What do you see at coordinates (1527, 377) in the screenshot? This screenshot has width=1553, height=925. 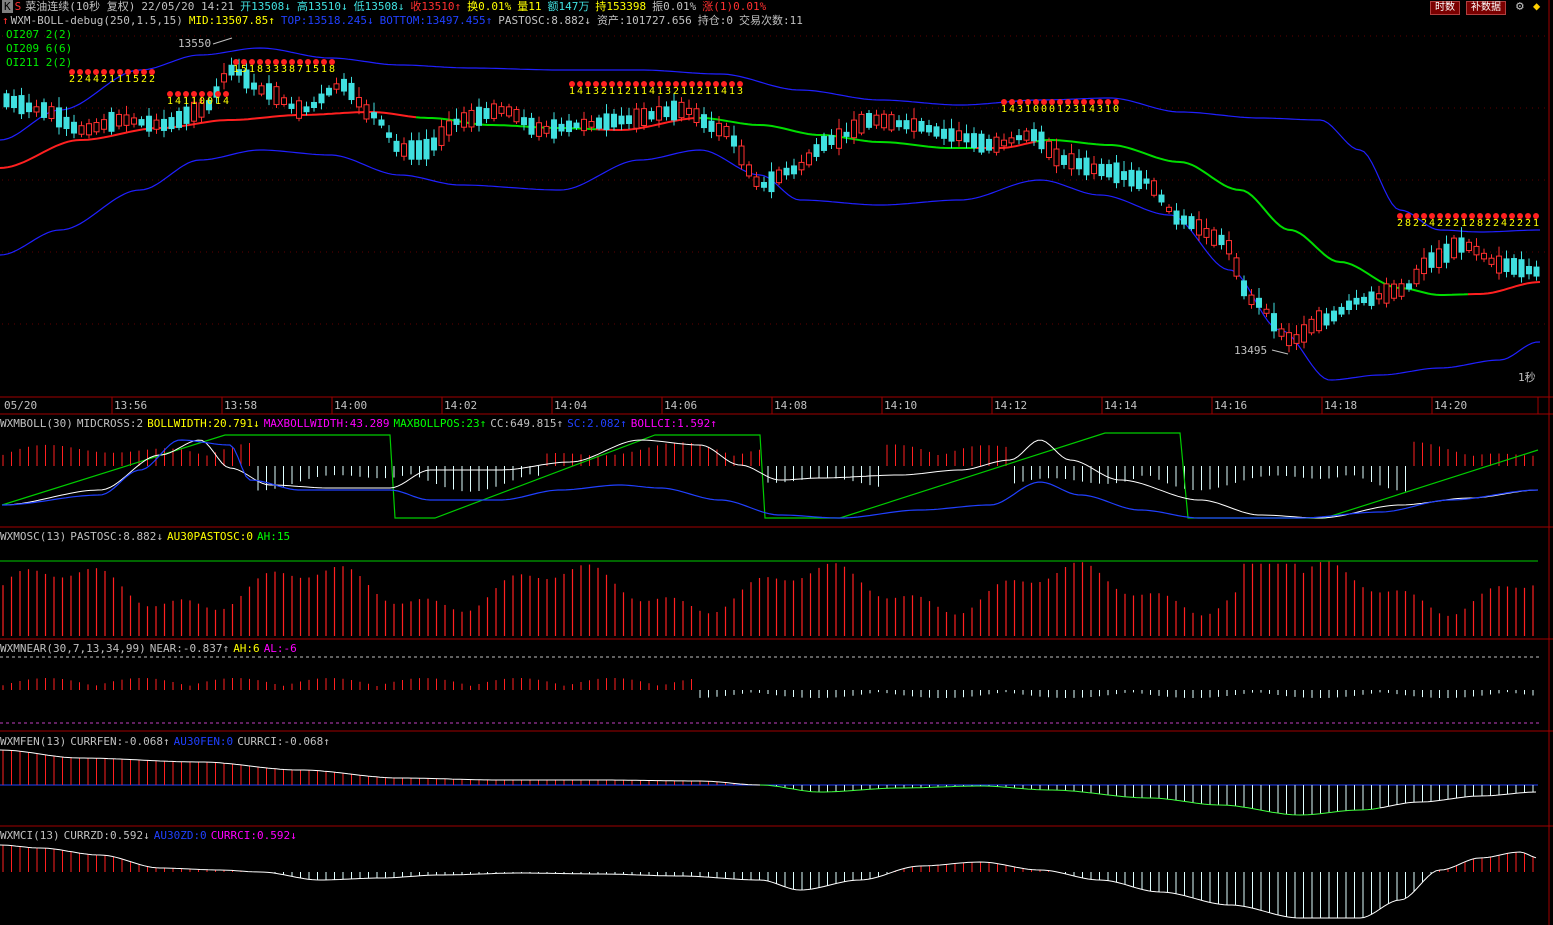 I see `interval-label: 1秒` at bounding box center [1527, 377].